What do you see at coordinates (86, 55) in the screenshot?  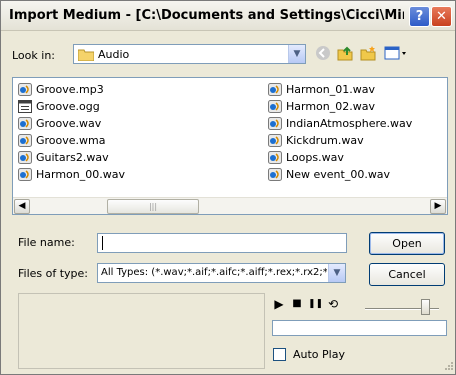 I see `folder-icon` at bounding box center [86, 55].